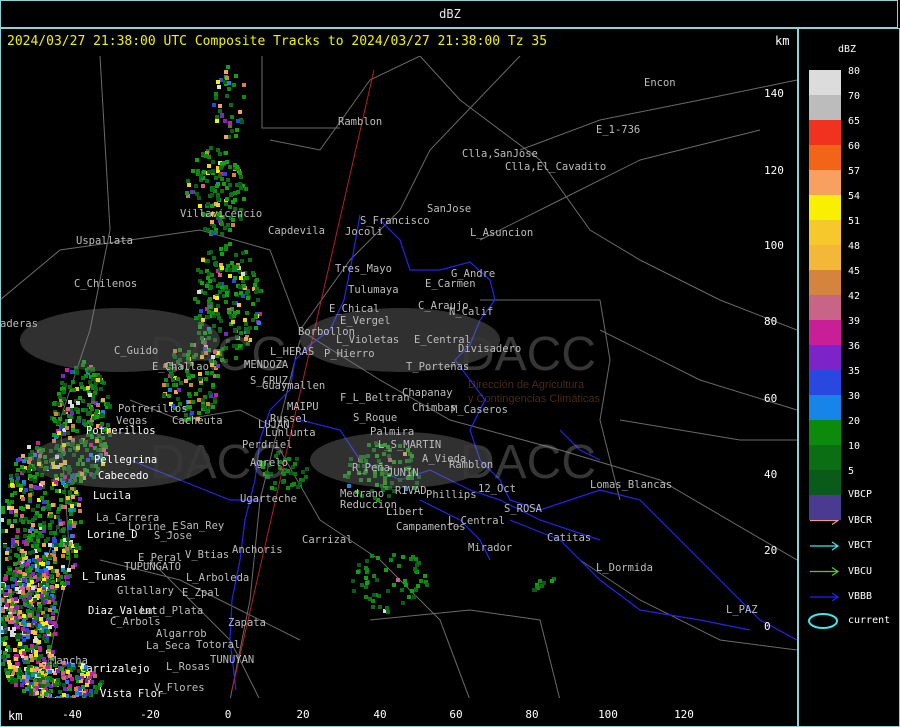  What do you see at coordinates (303, 407) in the screenshot?
I see `place-label: MAIPU` at bounding box center [303, 407].